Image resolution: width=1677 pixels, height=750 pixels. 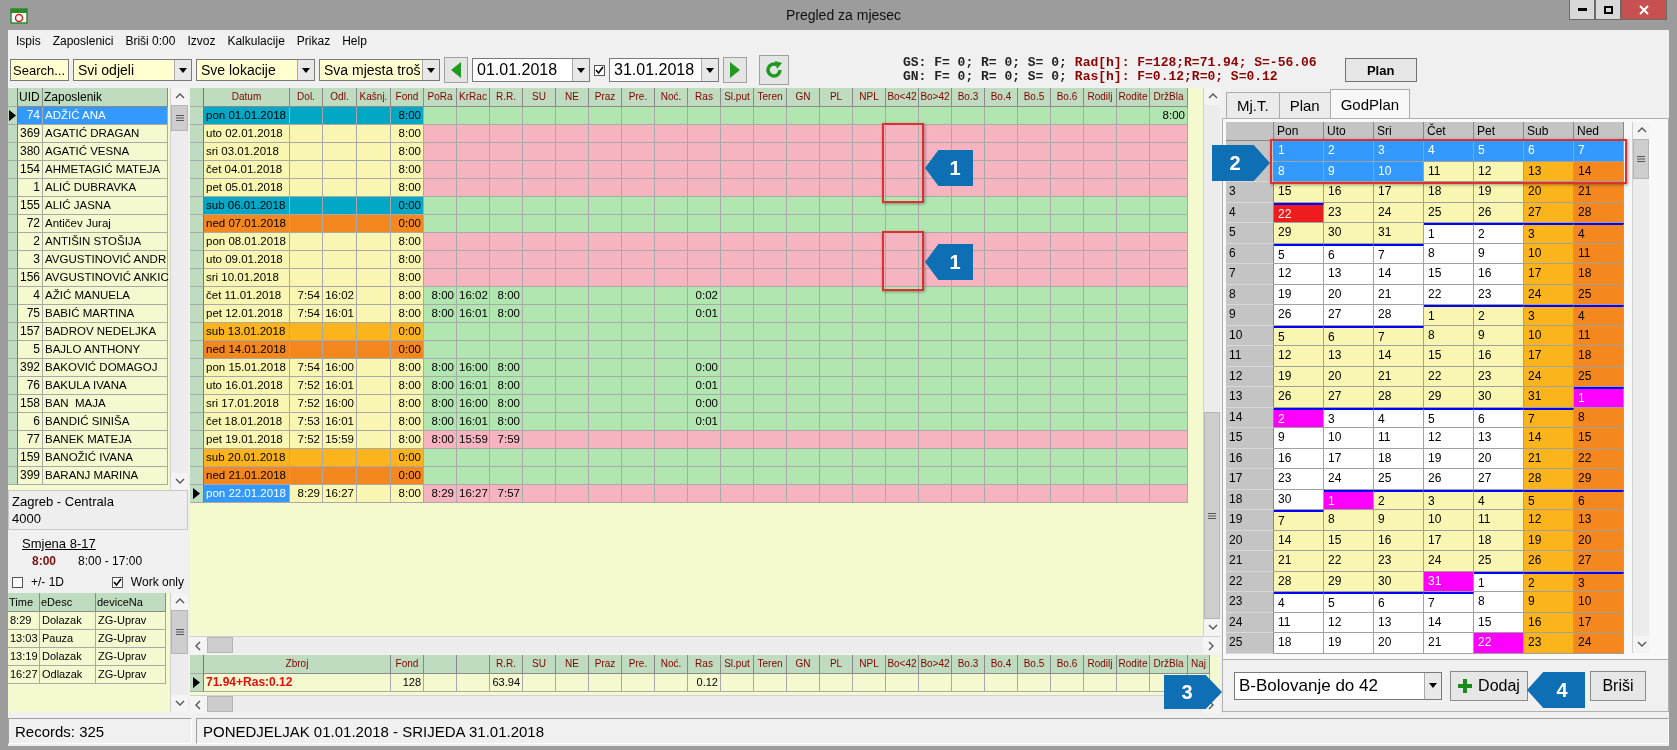 What do you see at coordinates (105, 97) in the screenshot?
I see `column-header: Zaposlenik` at bounding box center [105, 97].